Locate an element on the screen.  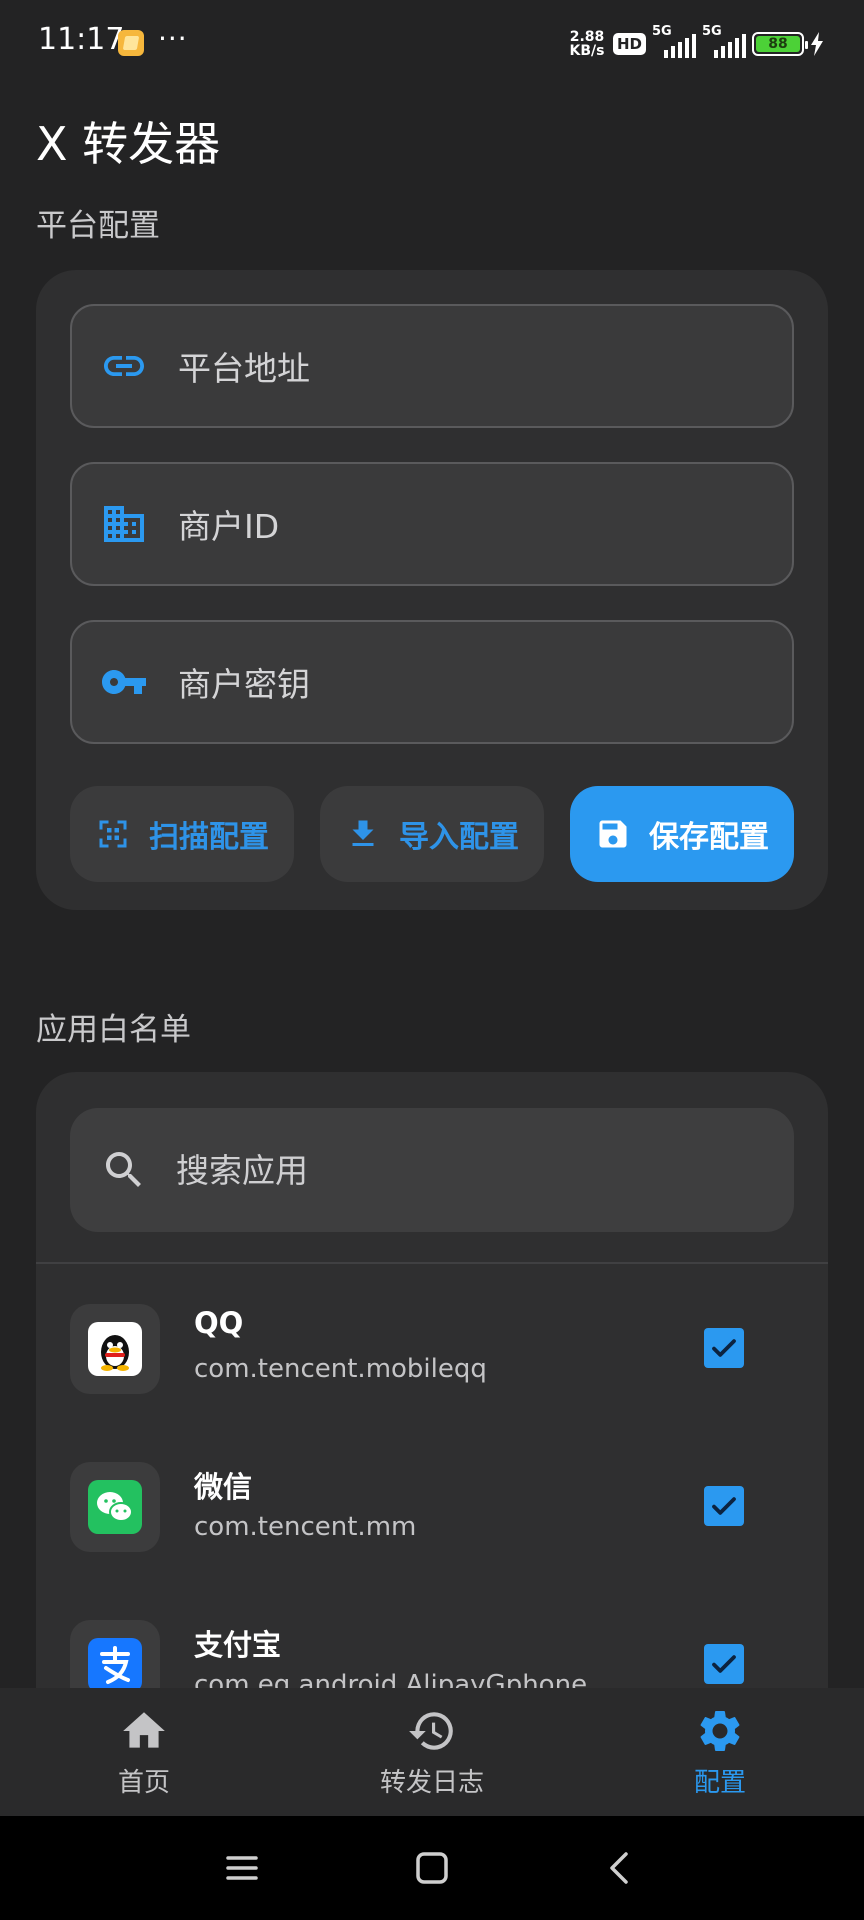
app-name: QQ is located at coordinates (219, 1323).